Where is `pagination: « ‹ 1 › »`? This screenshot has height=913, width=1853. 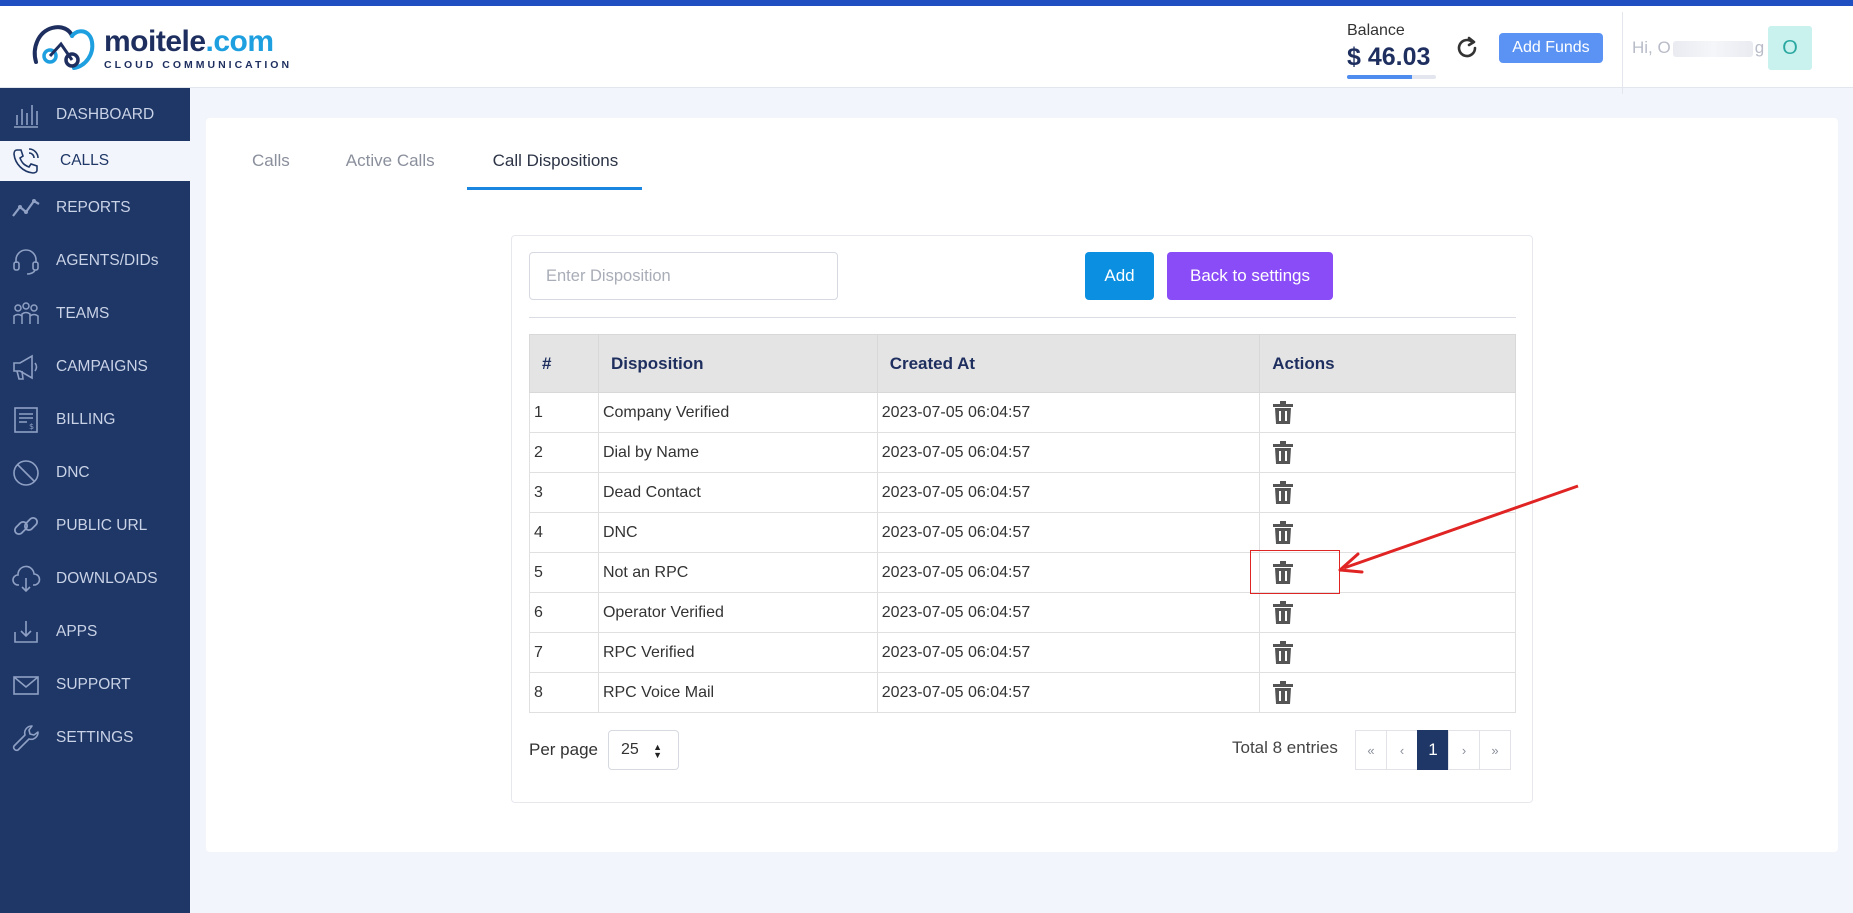
pagination: « ‹ 1 › » is located at coordinates (1433, 750).